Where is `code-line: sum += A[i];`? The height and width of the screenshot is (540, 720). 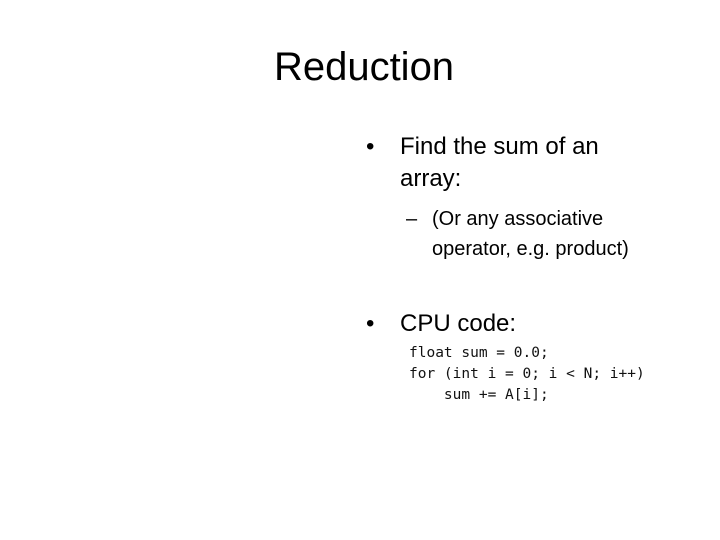
code-line: sum += A[i]; is located at coordinates (479, 395).